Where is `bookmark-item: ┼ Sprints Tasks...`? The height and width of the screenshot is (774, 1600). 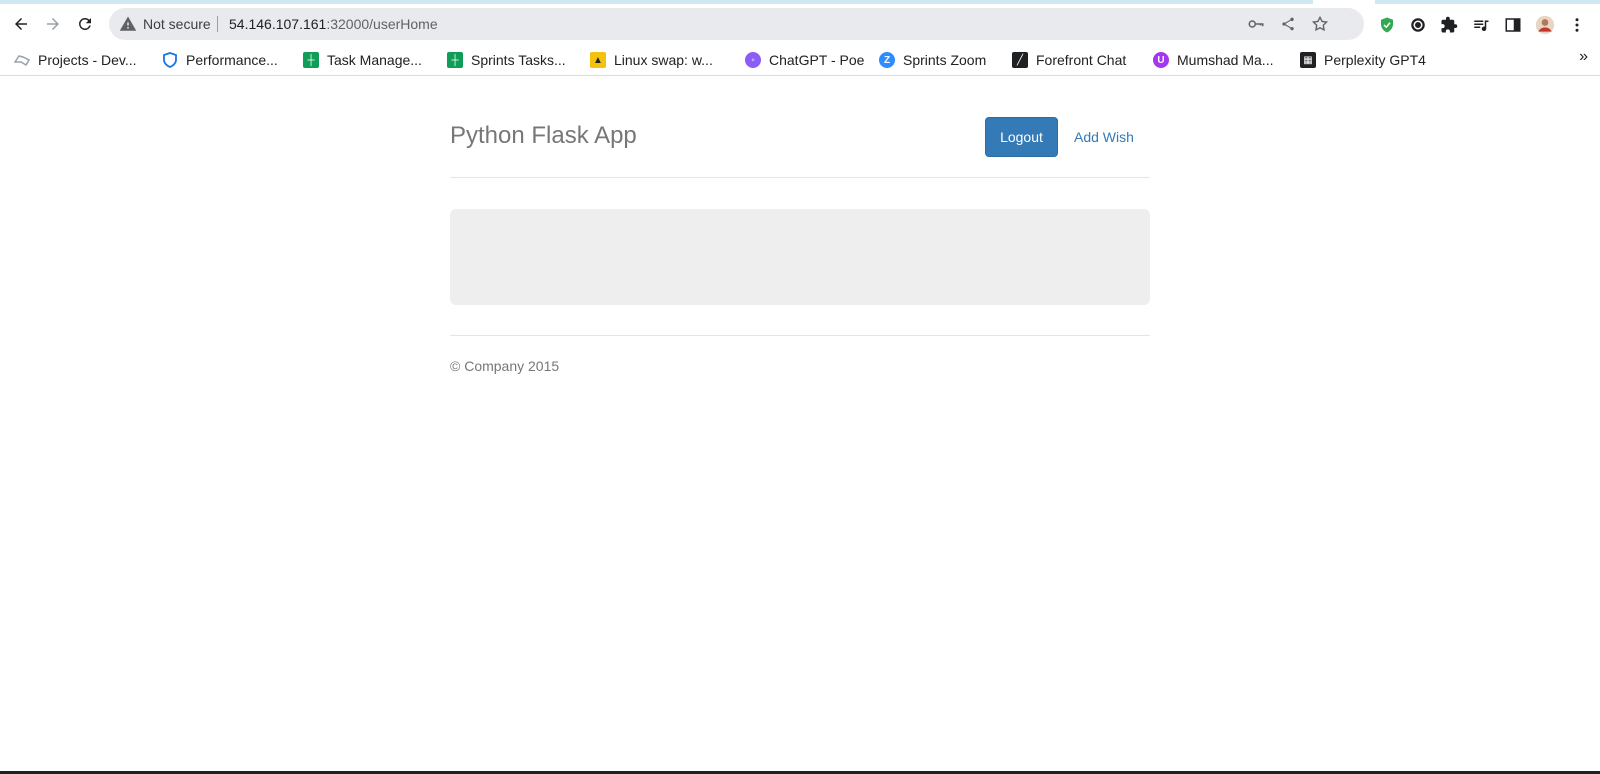 bookmark-item: ┼ Sprints Tasks... is located at coordinates (506, 60).